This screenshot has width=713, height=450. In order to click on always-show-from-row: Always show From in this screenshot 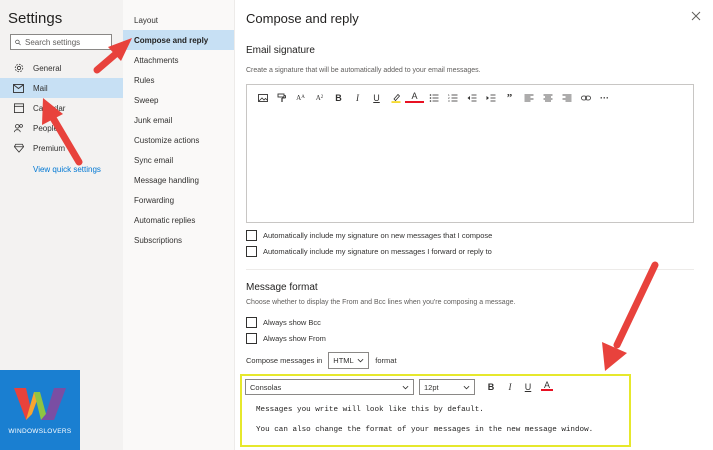, I will do `click(286, 338)`.